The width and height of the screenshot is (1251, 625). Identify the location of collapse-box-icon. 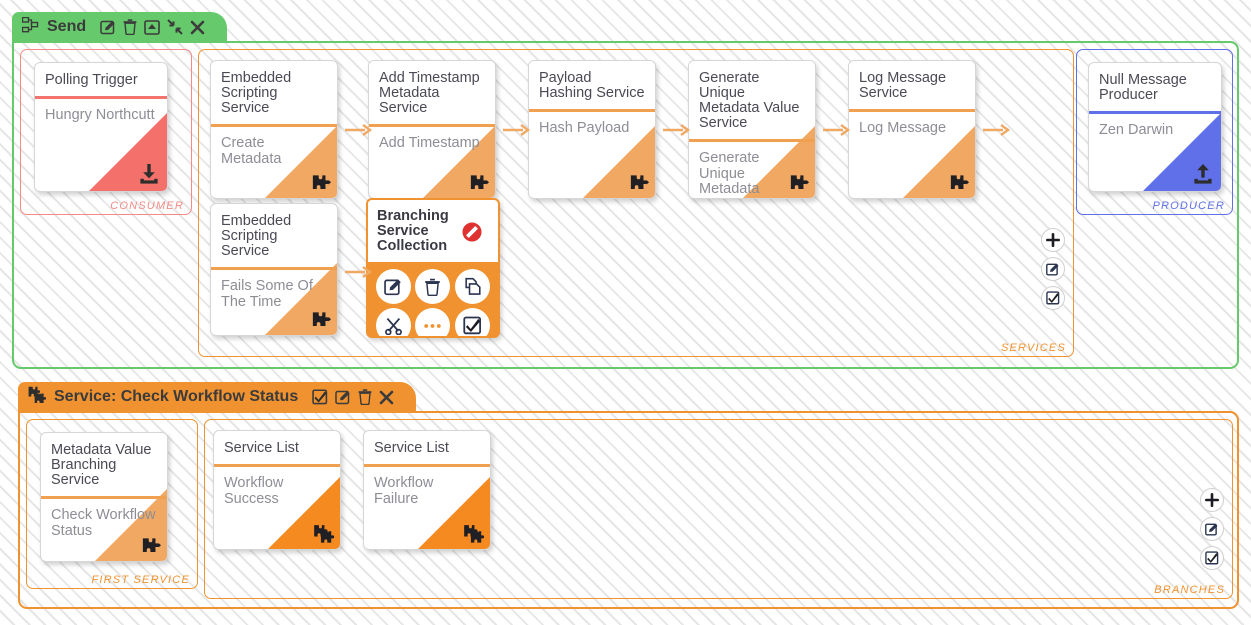
(152, 27).